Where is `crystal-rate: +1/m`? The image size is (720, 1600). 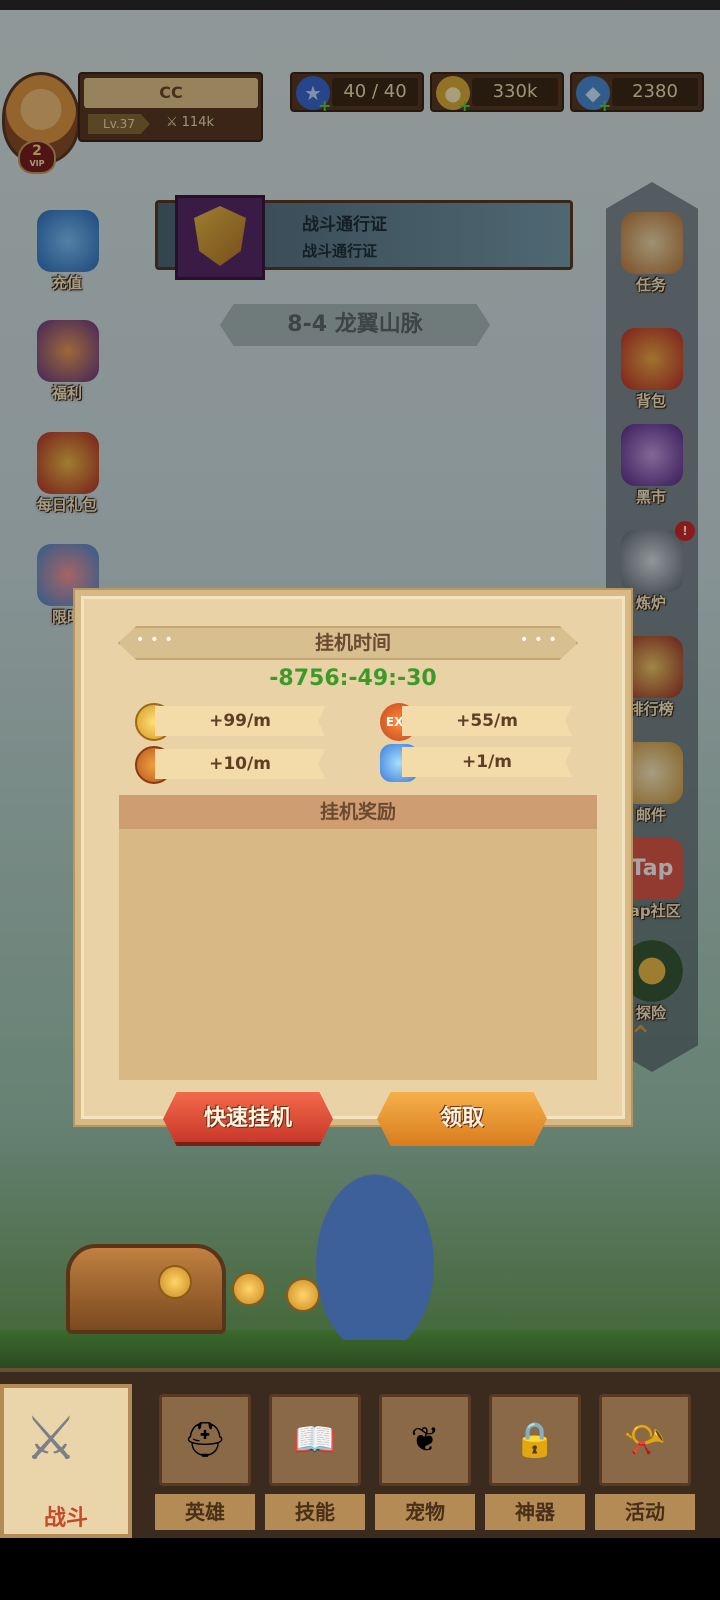 crystal-rate: +1/m is located at coordinates (487, 762).